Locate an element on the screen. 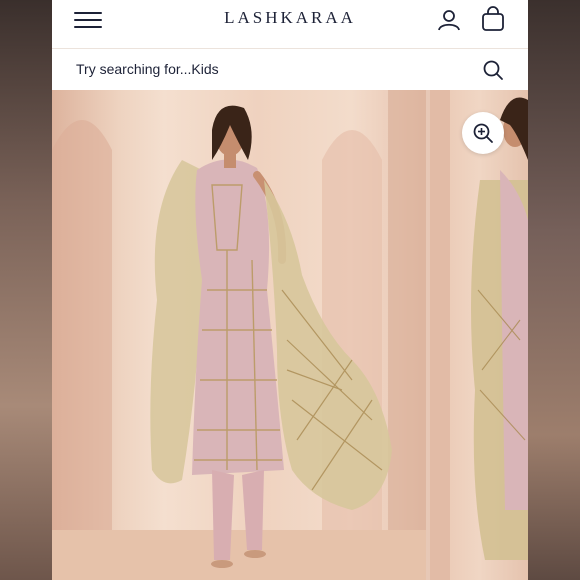 This screenshot has width=580, height=580. zoom-in-button is located at coordinates (483, 133).